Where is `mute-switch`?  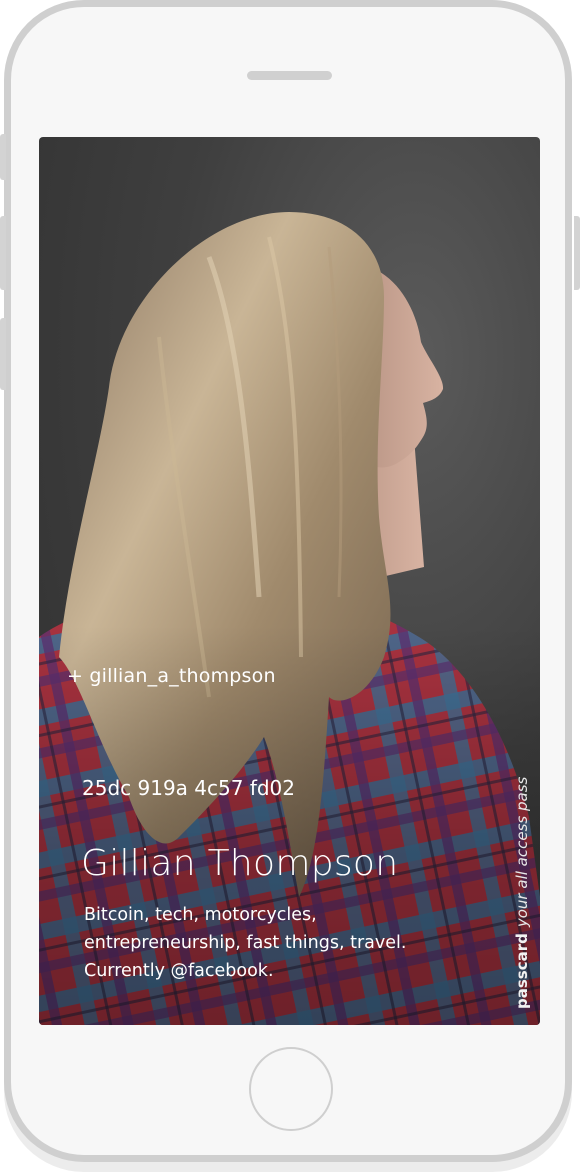
mute-switch is located at coordinates (3, 157).